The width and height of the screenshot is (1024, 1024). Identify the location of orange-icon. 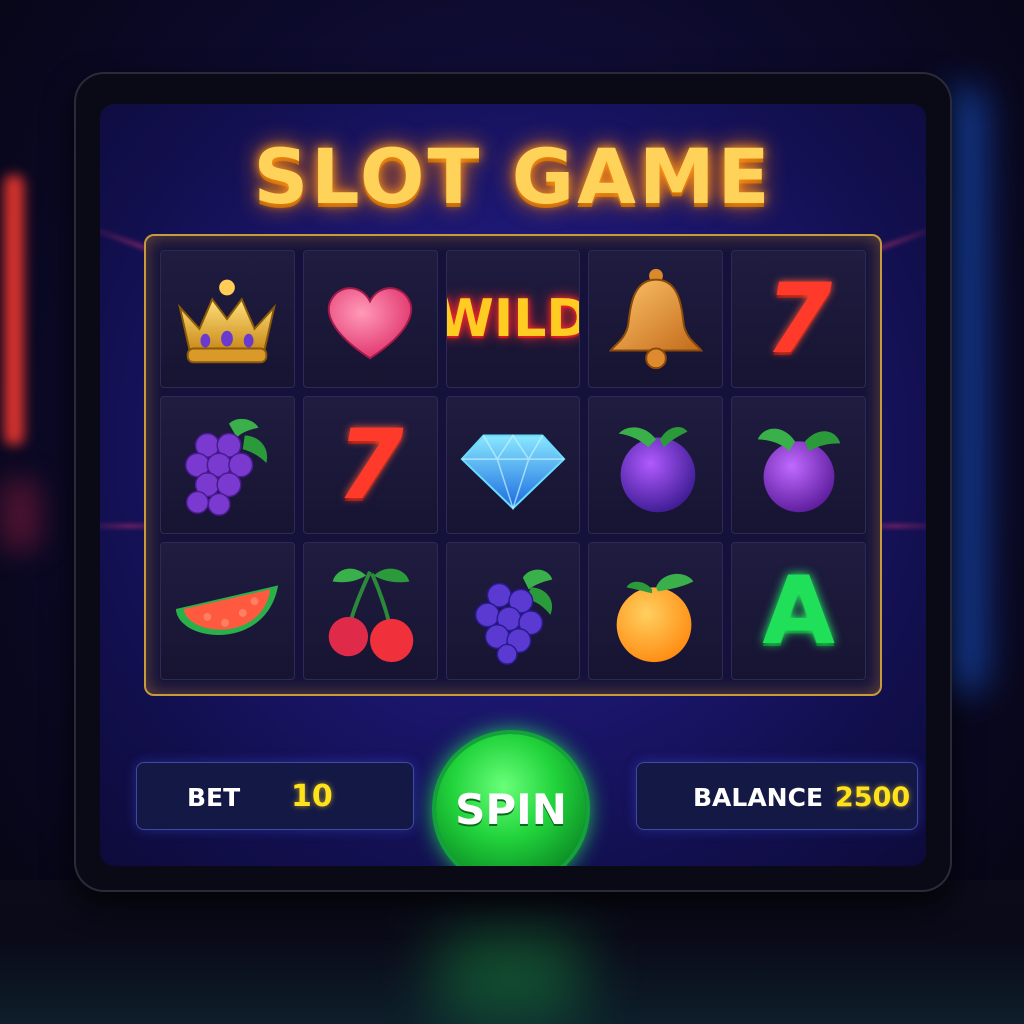
(655, 618).